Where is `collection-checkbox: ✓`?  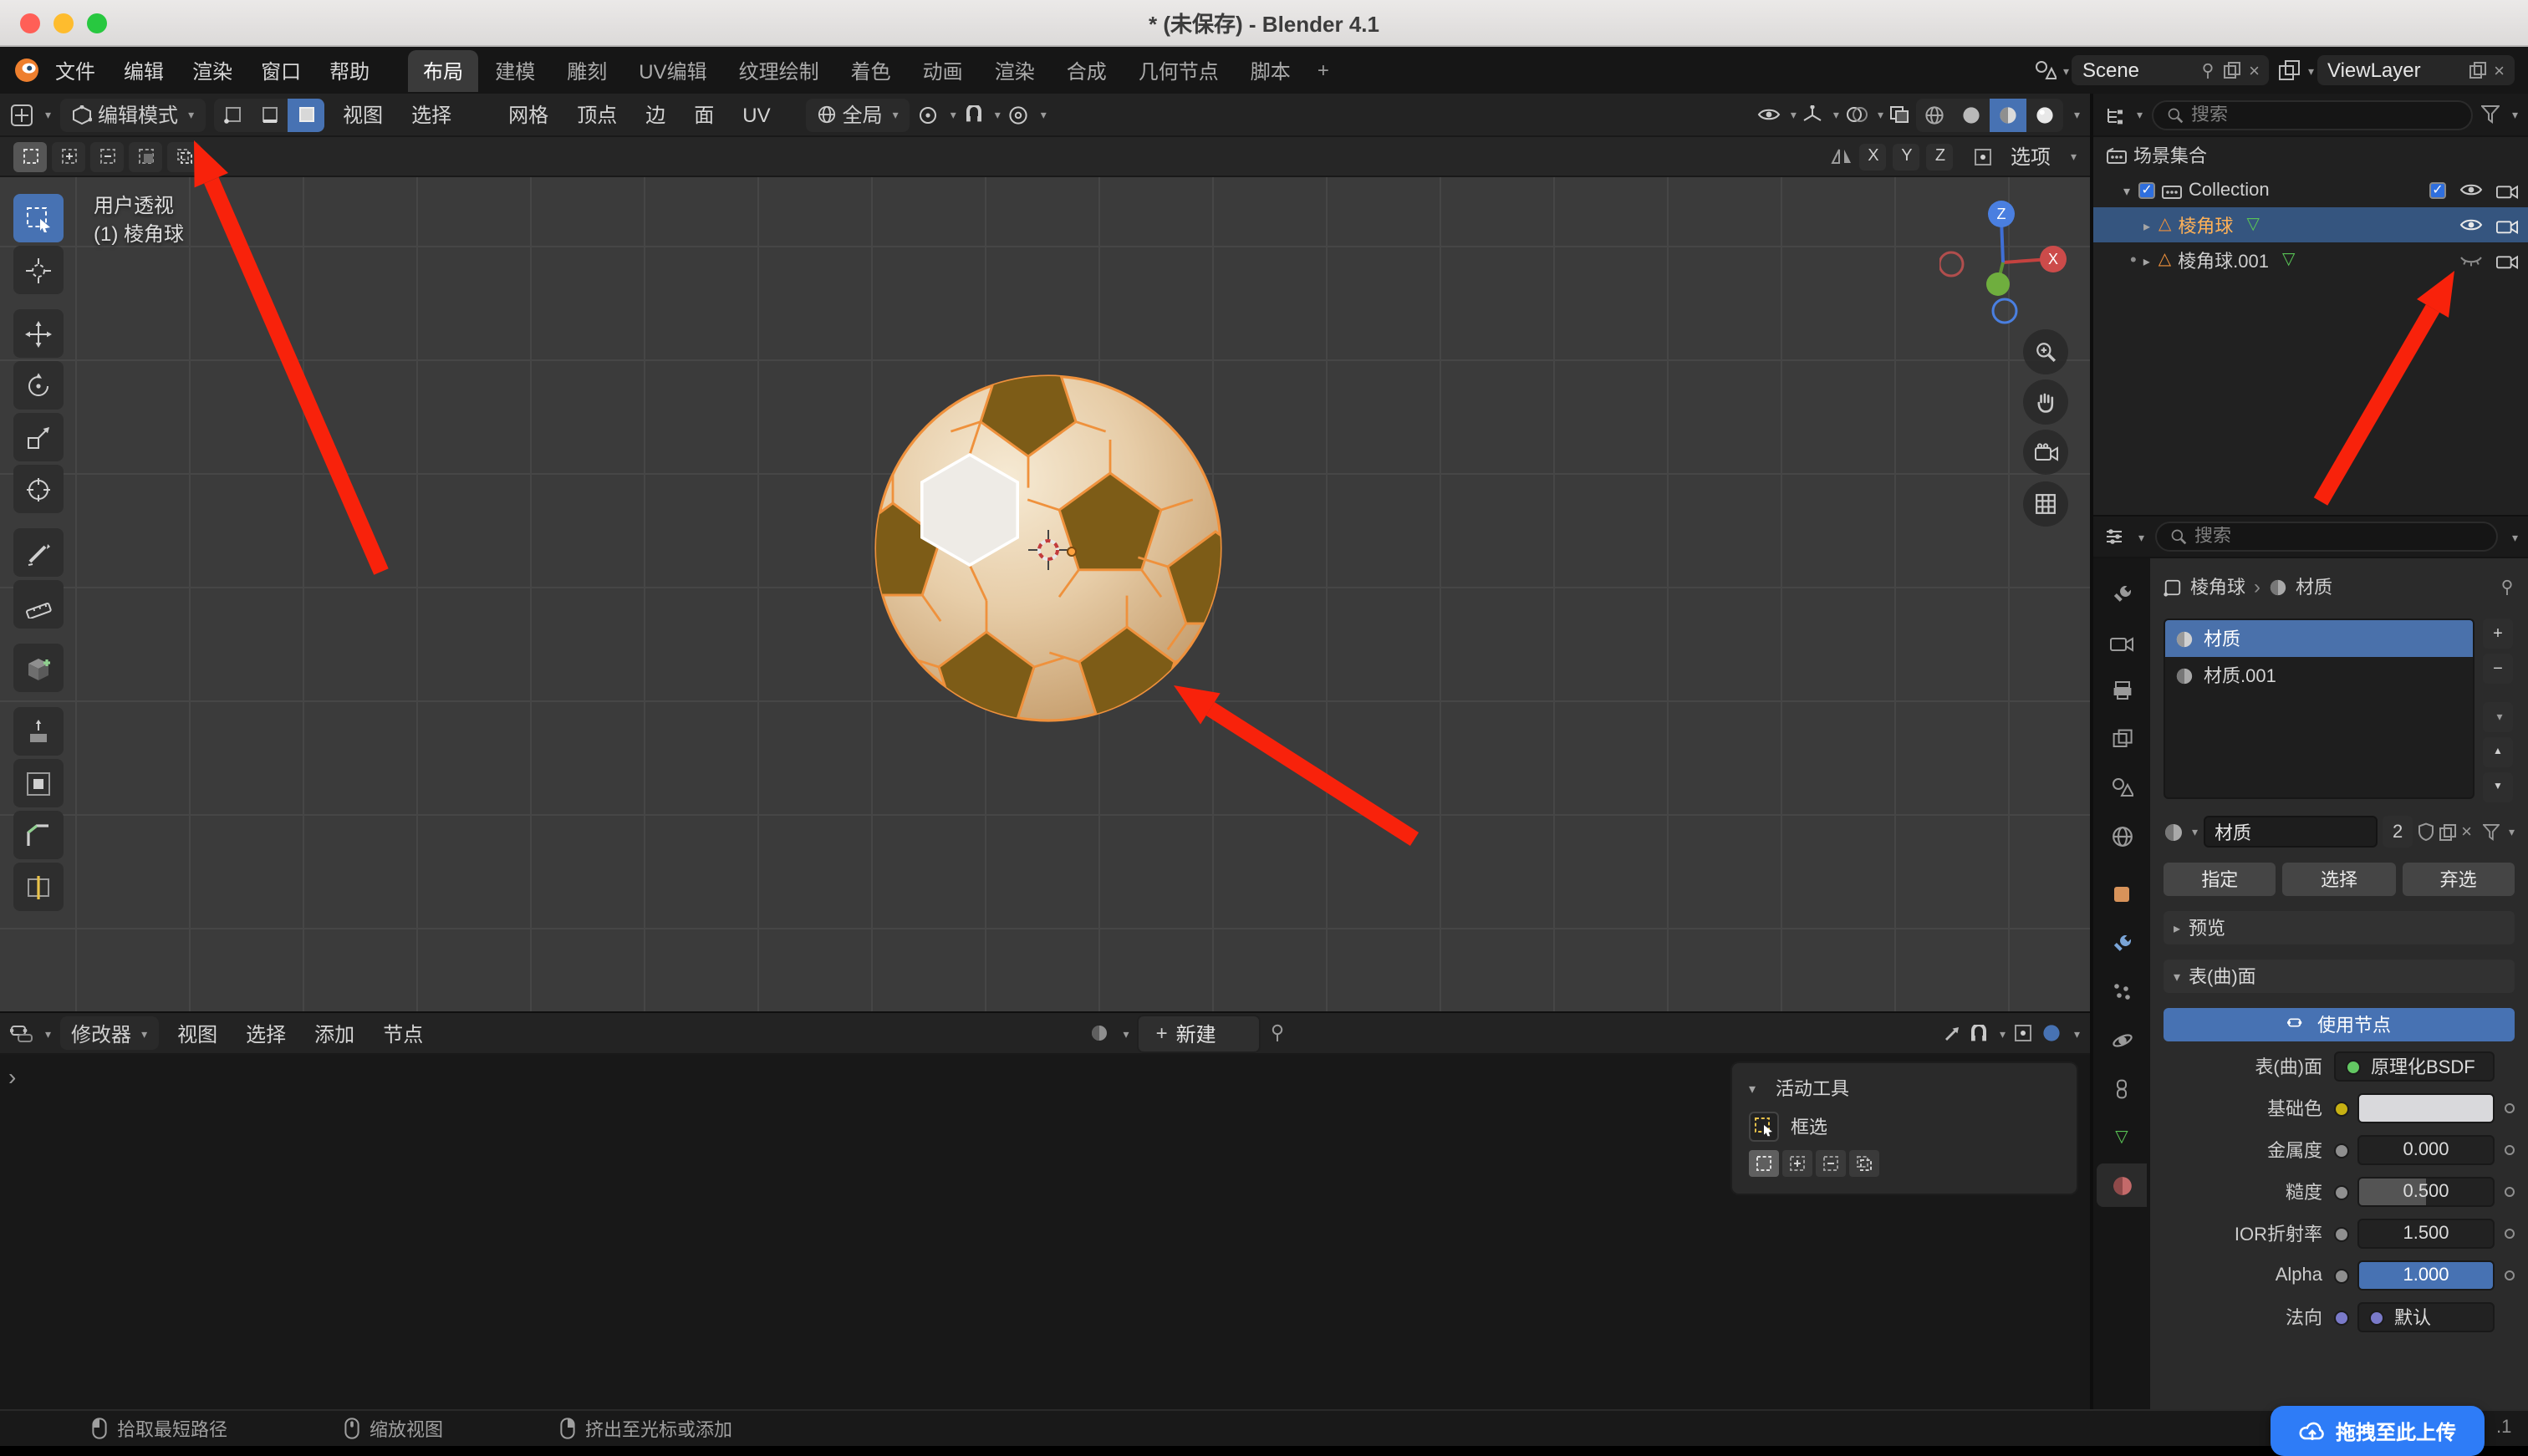 collection-checkbox: ✓ is located at coordinates (2147, 189).